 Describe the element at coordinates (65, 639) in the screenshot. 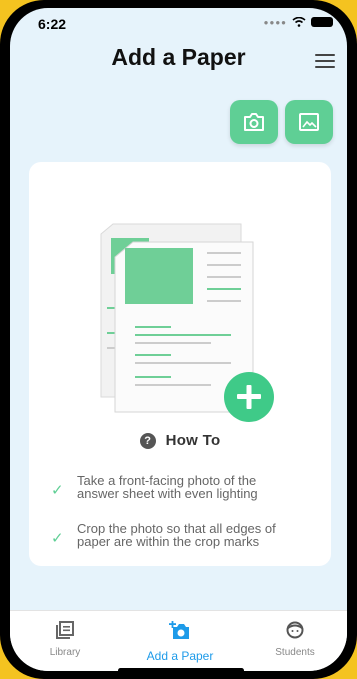

I see `tab-library: Library` at that location.